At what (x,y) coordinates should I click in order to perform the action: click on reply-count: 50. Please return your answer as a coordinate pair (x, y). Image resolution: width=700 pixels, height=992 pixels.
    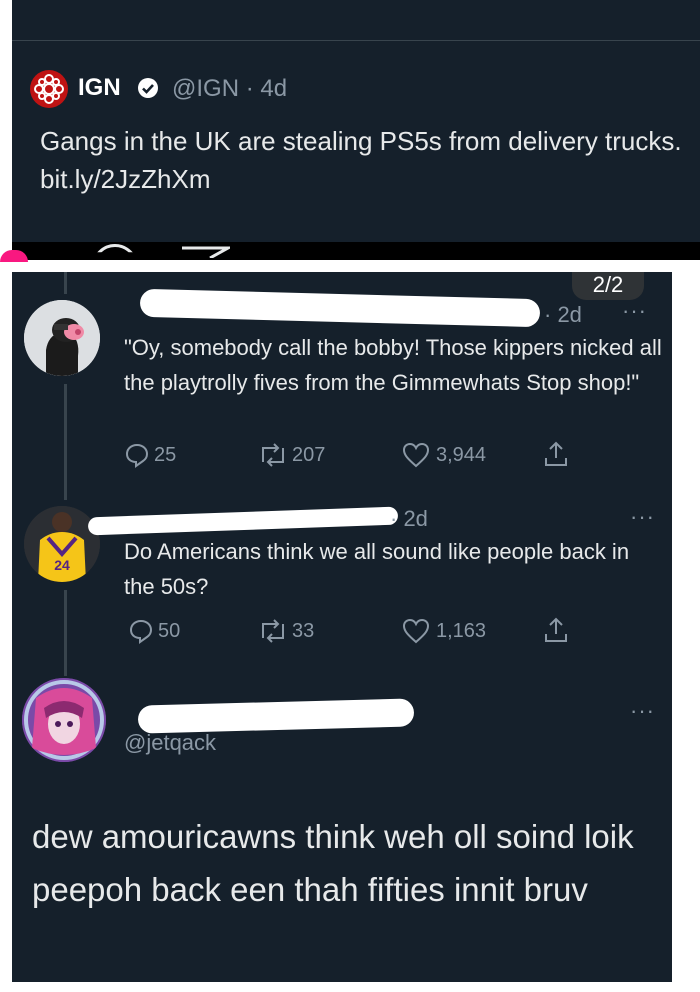
    Looking at the image, I should click on (169, 631).